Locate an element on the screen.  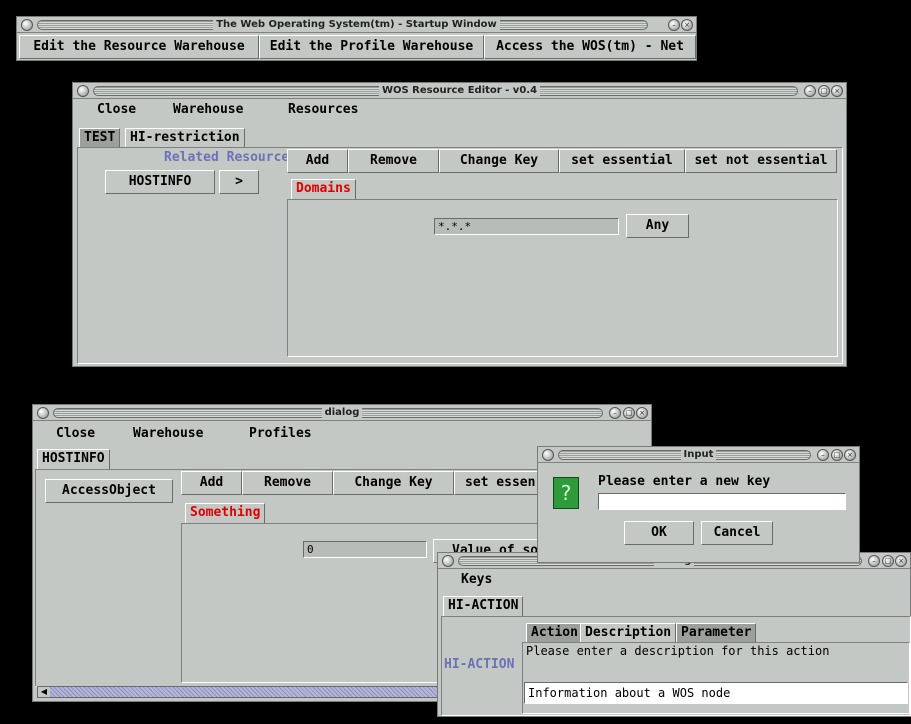
description-field: Information about a WOS node is located at coordinates (716, 693).